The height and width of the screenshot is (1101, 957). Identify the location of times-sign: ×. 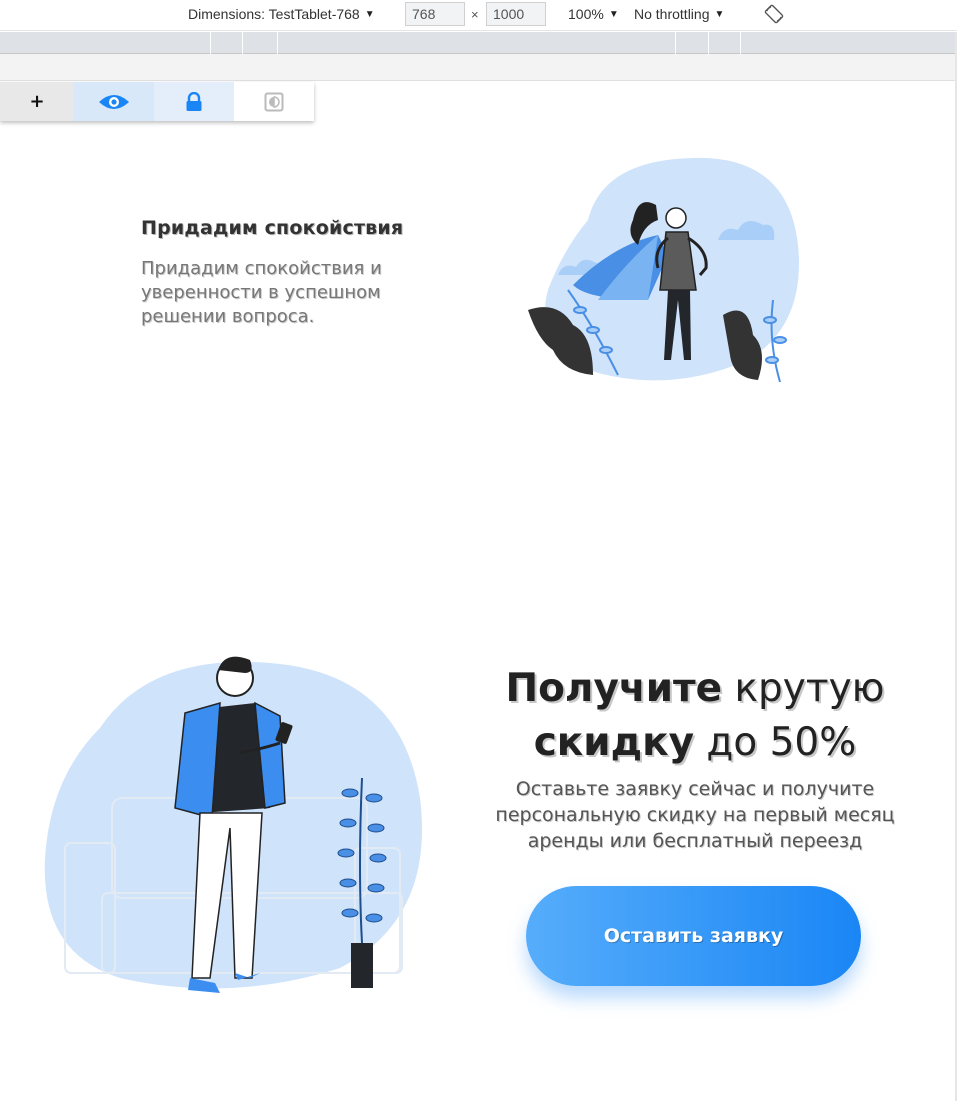
(475, 14).